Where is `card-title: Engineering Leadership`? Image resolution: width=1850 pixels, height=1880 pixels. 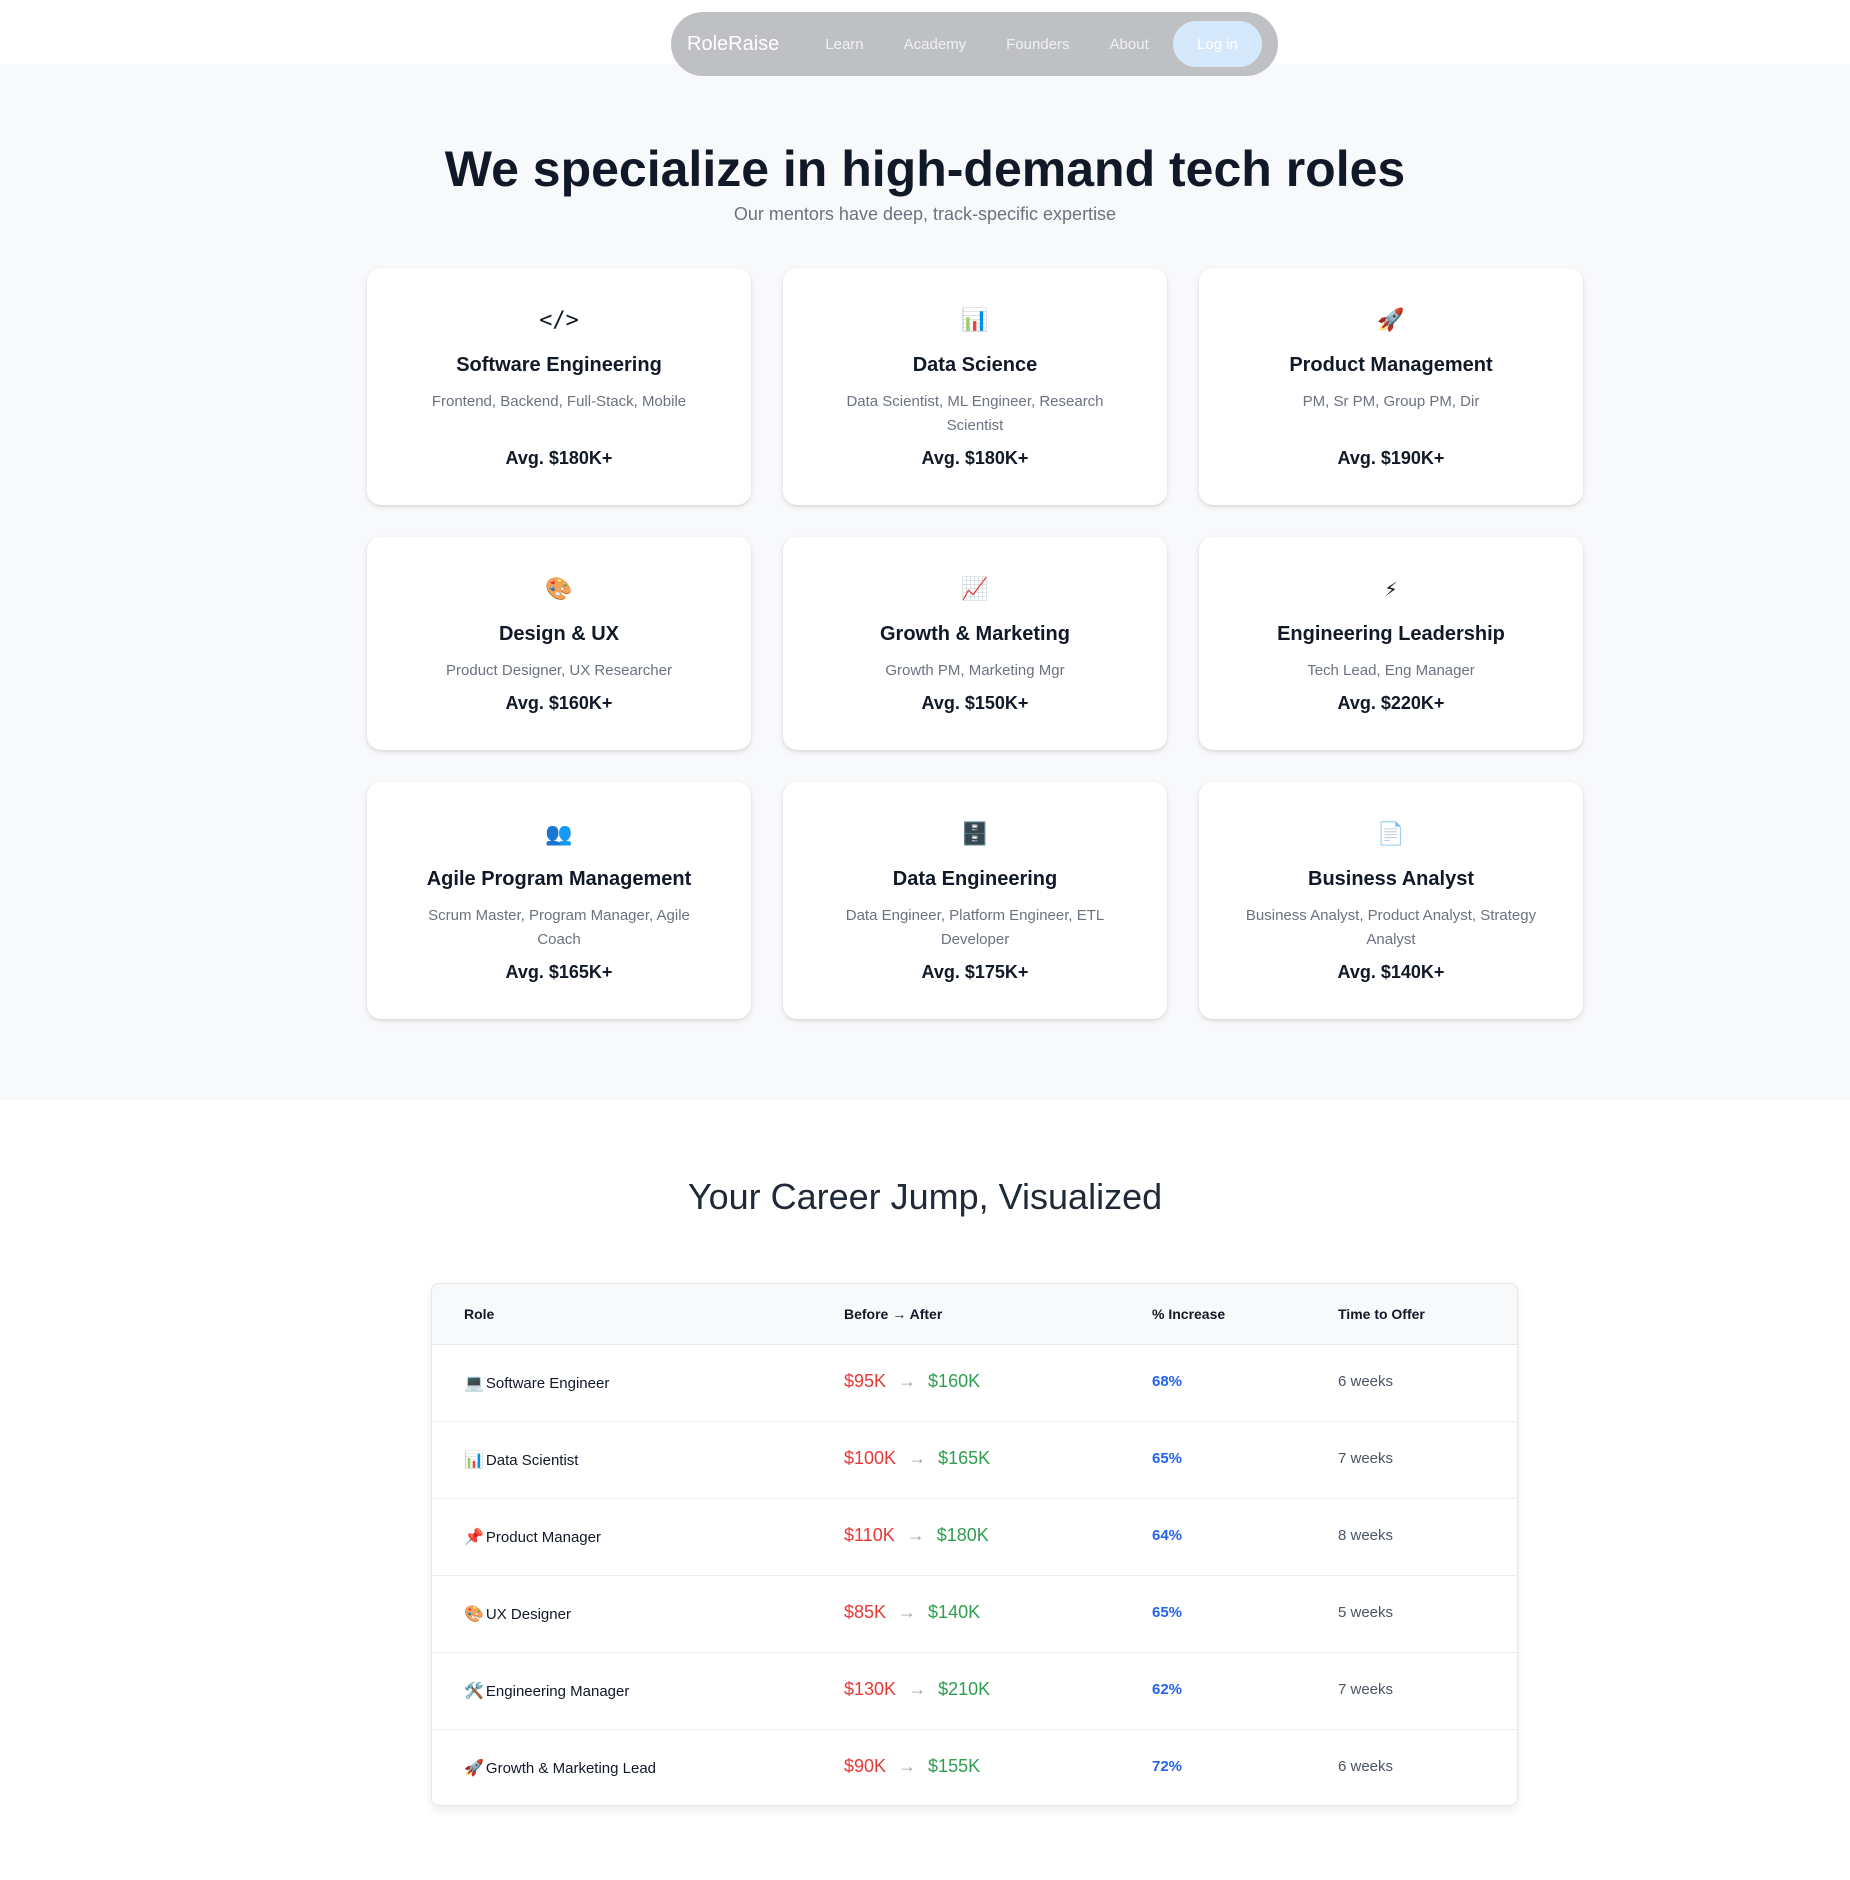
card-title: Engineering Leadership is located at coordinates (1391, 634).